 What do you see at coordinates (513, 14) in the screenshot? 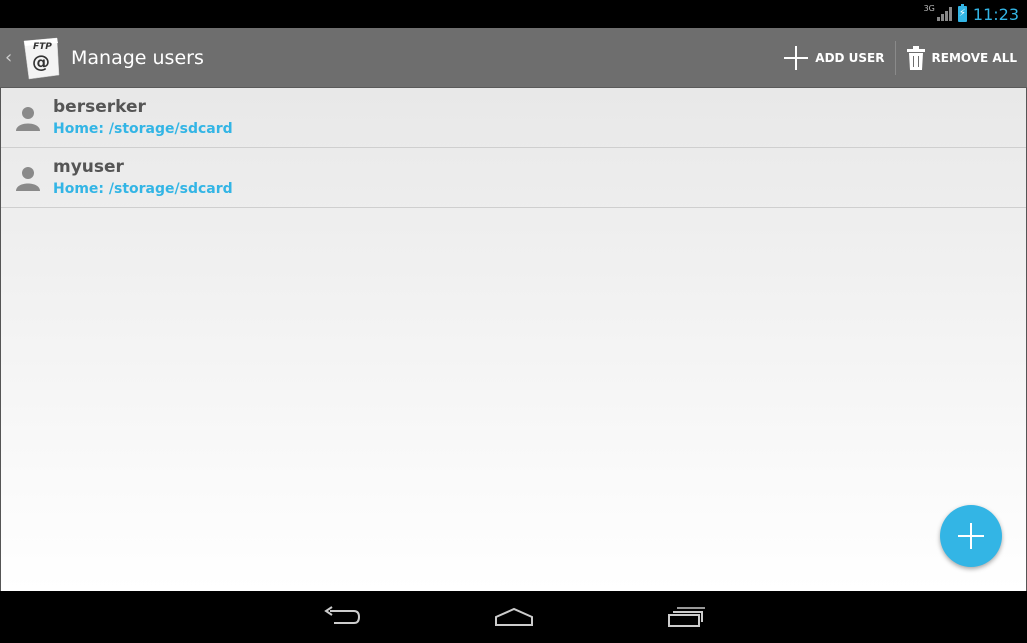
I see `status-bar: 3G 11:23` at bounding box center [513, 14].